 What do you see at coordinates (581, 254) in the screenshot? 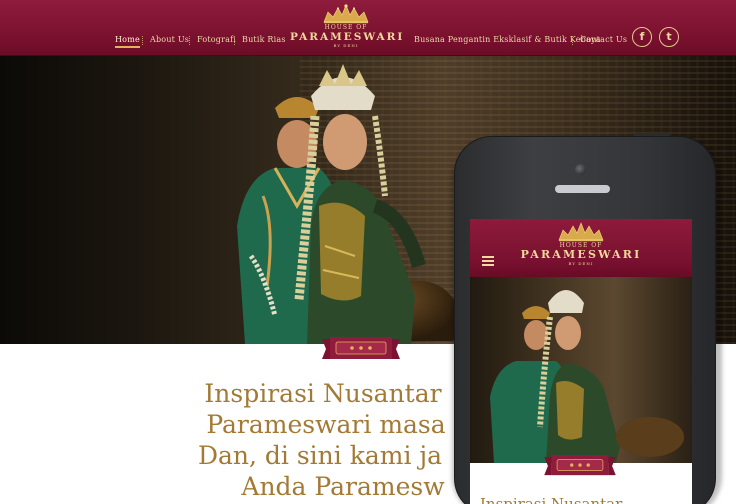
I see `mobile-brand-name: PARAMESWARI` at bounding box center [581, 254].